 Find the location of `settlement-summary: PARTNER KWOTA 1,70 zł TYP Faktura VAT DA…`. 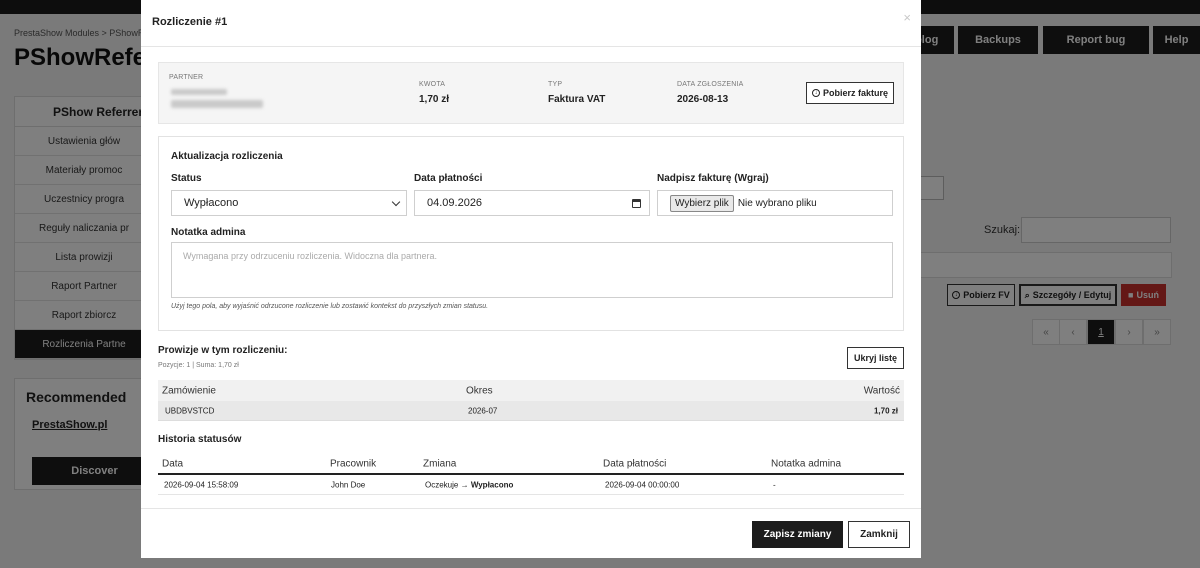

settlement-summary: PARTNER KWOTA 1,70 zł TYP Faktura VAT DA… is located at coordinates (531, 93).